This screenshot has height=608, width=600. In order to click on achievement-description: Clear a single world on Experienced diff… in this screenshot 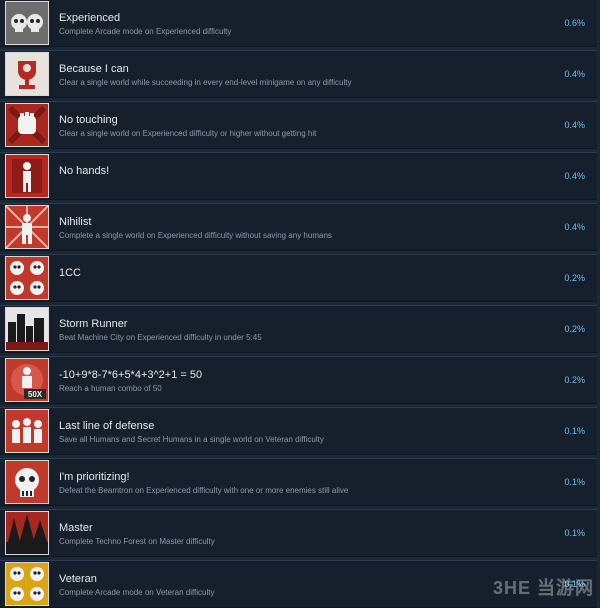, I will do `click(188, 133)`.